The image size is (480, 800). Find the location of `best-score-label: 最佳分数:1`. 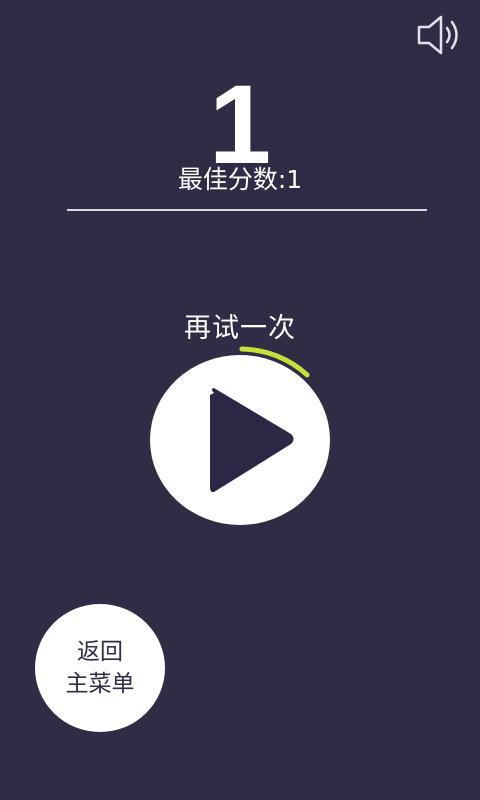

best-score-label: 最佳分数:1 is located at coordinates (240, 179).